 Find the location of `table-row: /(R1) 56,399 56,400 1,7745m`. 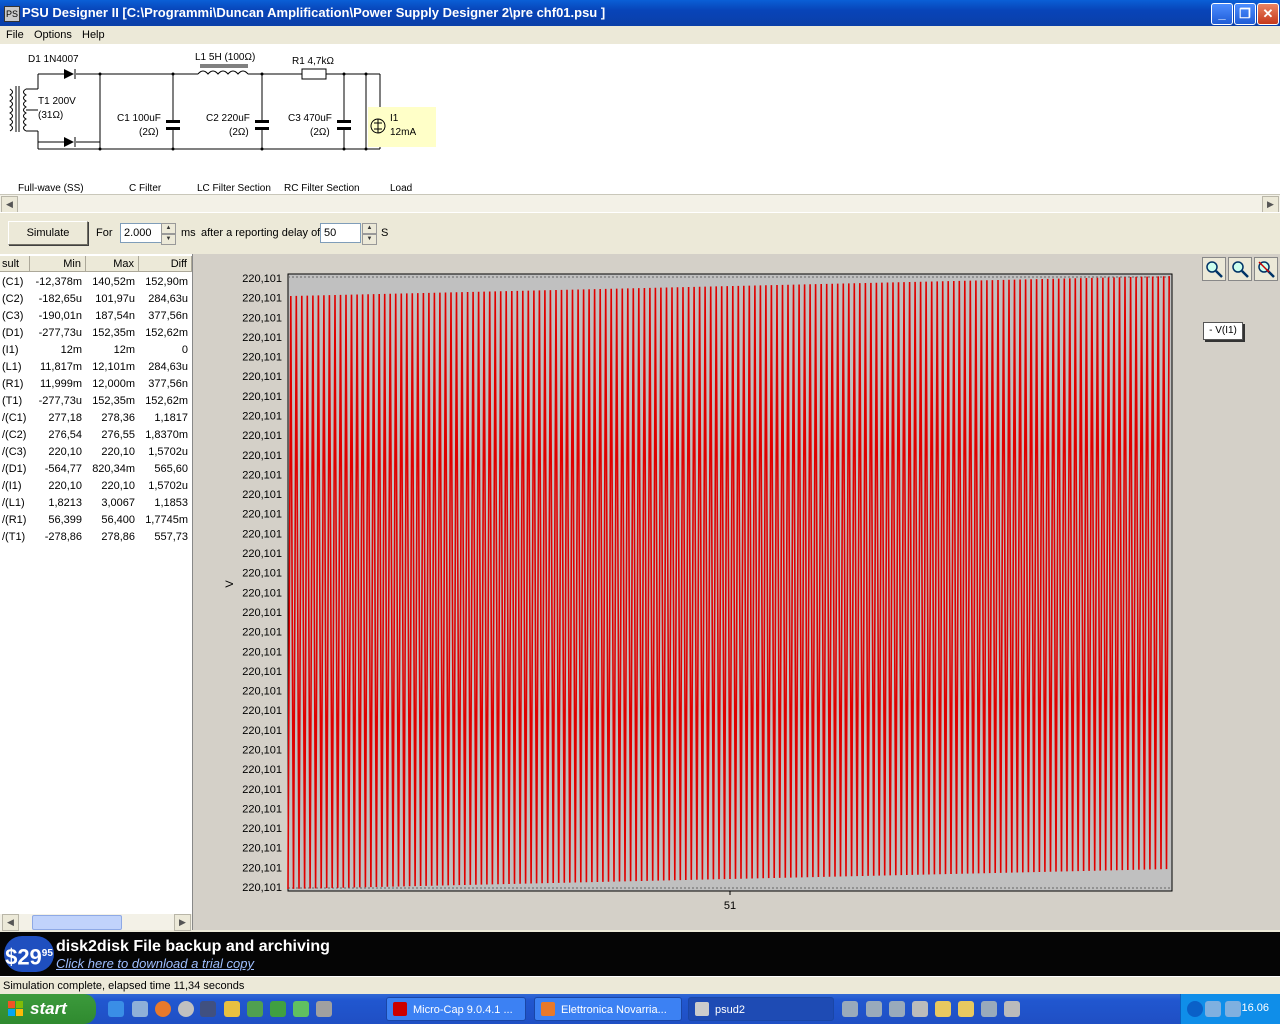

table-row: /(R1) 56,399 56,400 1,7745m is located at coordinates (96, 520).